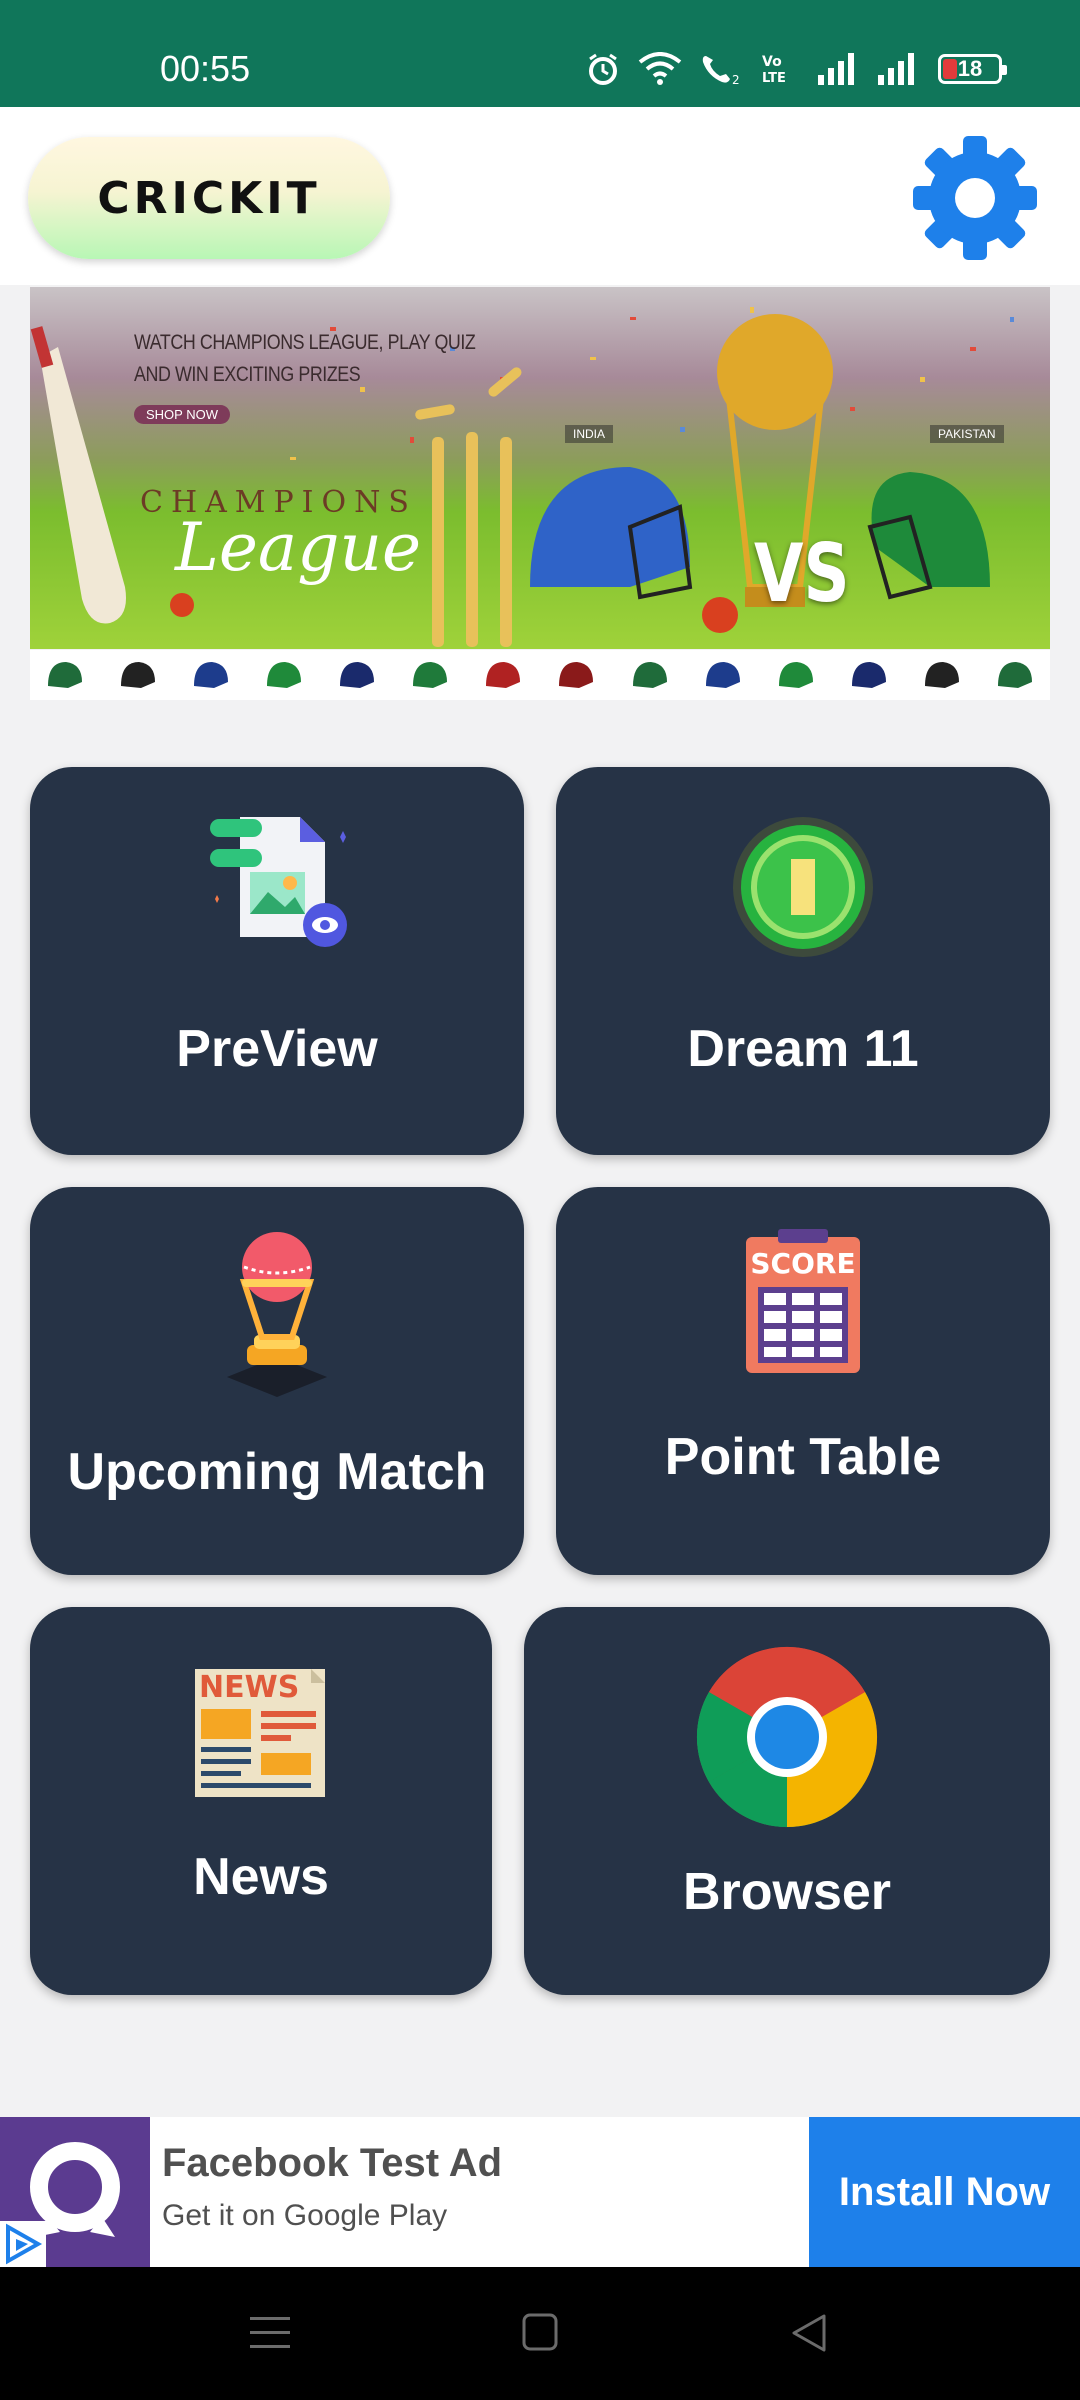  Describe the element at coordinates (787, 1892) in the screenshot. I see `browser-label: Browser` at that location.